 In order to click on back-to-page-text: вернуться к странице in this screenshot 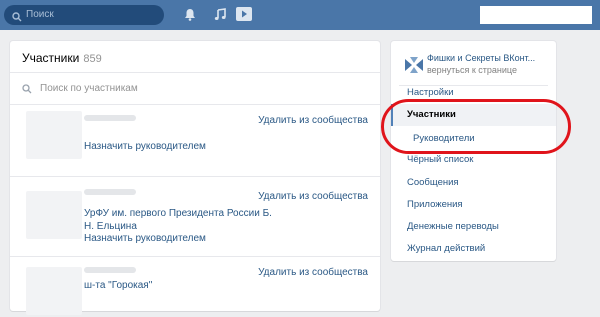, I will do `click(472, 70)`.